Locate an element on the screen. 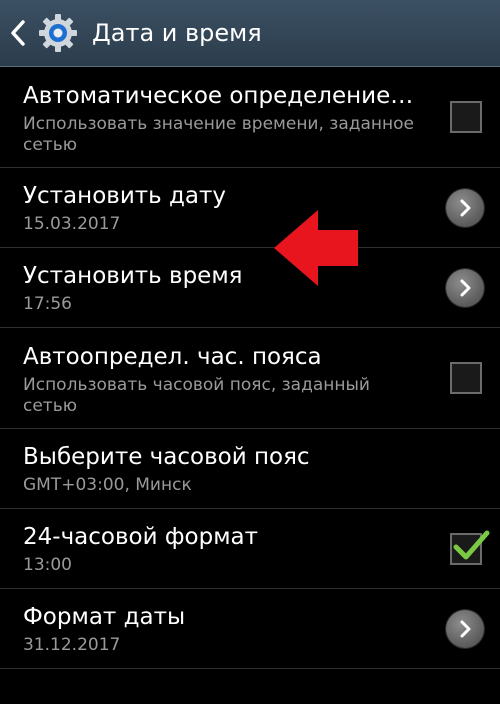 Image resolution: width=500 pixels, height=704 pixels. format-24h-checkbox is located at coordinates (470, 547).